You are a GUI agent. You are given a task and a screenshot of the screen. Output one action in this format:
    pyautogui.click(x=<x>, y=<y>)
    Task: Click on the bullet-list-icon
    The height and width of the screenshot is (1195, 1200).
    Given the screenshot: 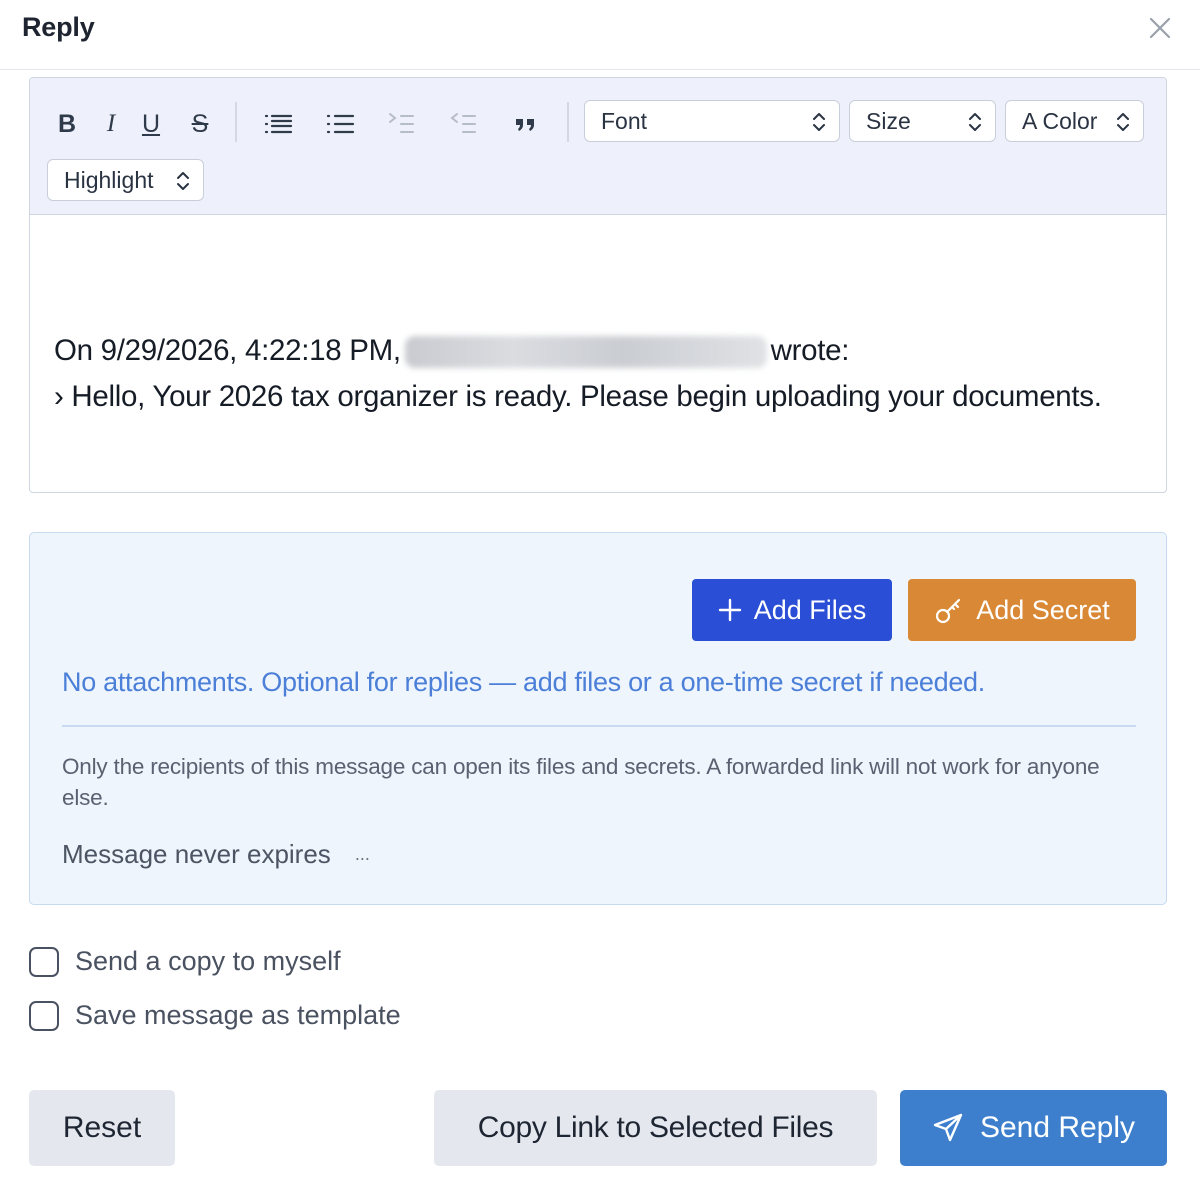 What is the action you would take?
    pyautogui.click(x=340, y=124)
    